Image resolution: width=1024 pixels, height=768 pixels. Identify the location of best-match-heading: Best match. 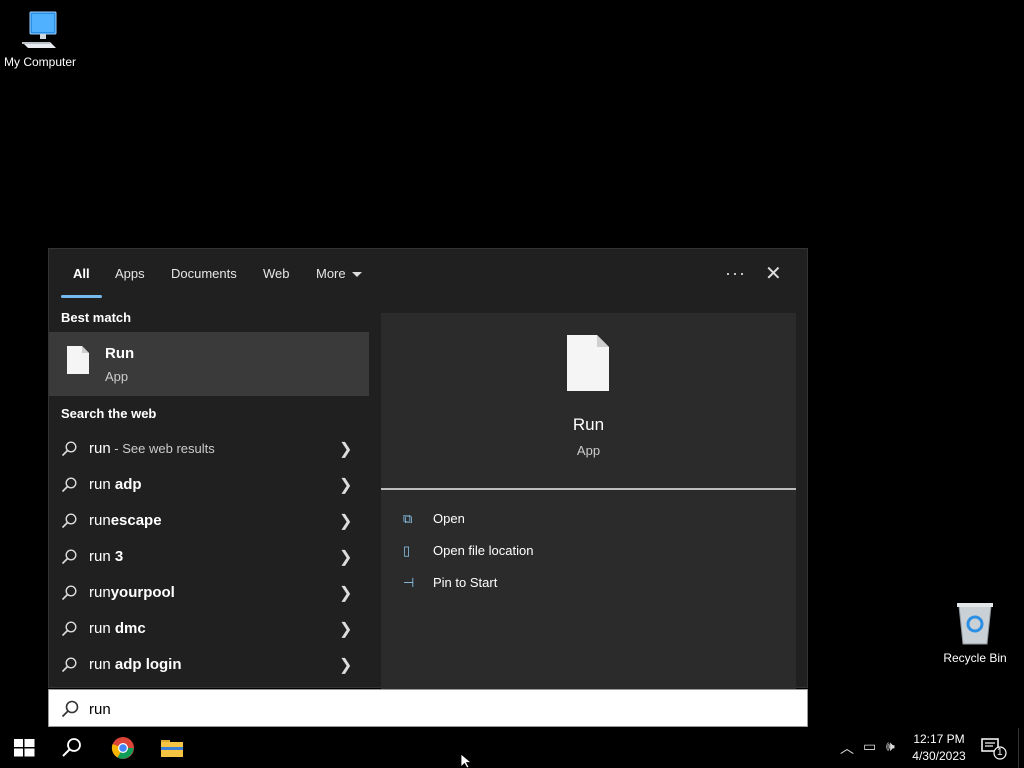
(96, 317).